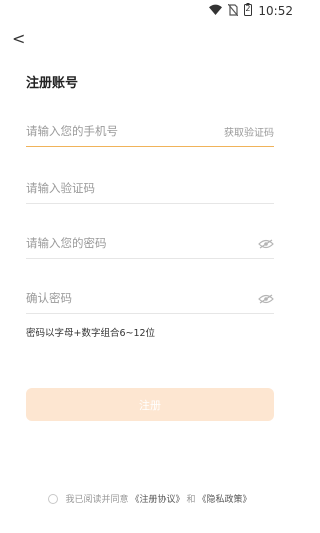 This screenshot has height=533, width=320. Describe the element at coordinates (53, 498) in the screenshot. I see `agree-checkbox` at that location.